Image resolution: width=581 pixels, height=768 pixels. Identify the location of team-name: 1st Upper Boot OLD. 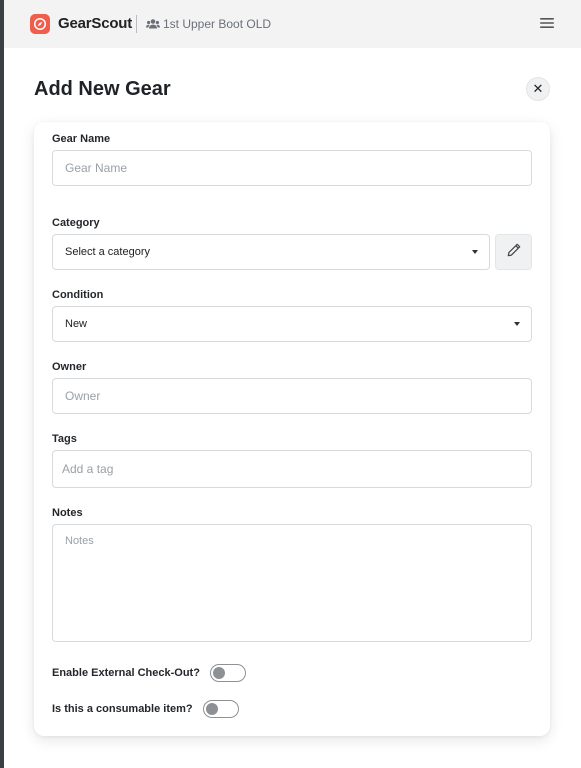
(217, 24).